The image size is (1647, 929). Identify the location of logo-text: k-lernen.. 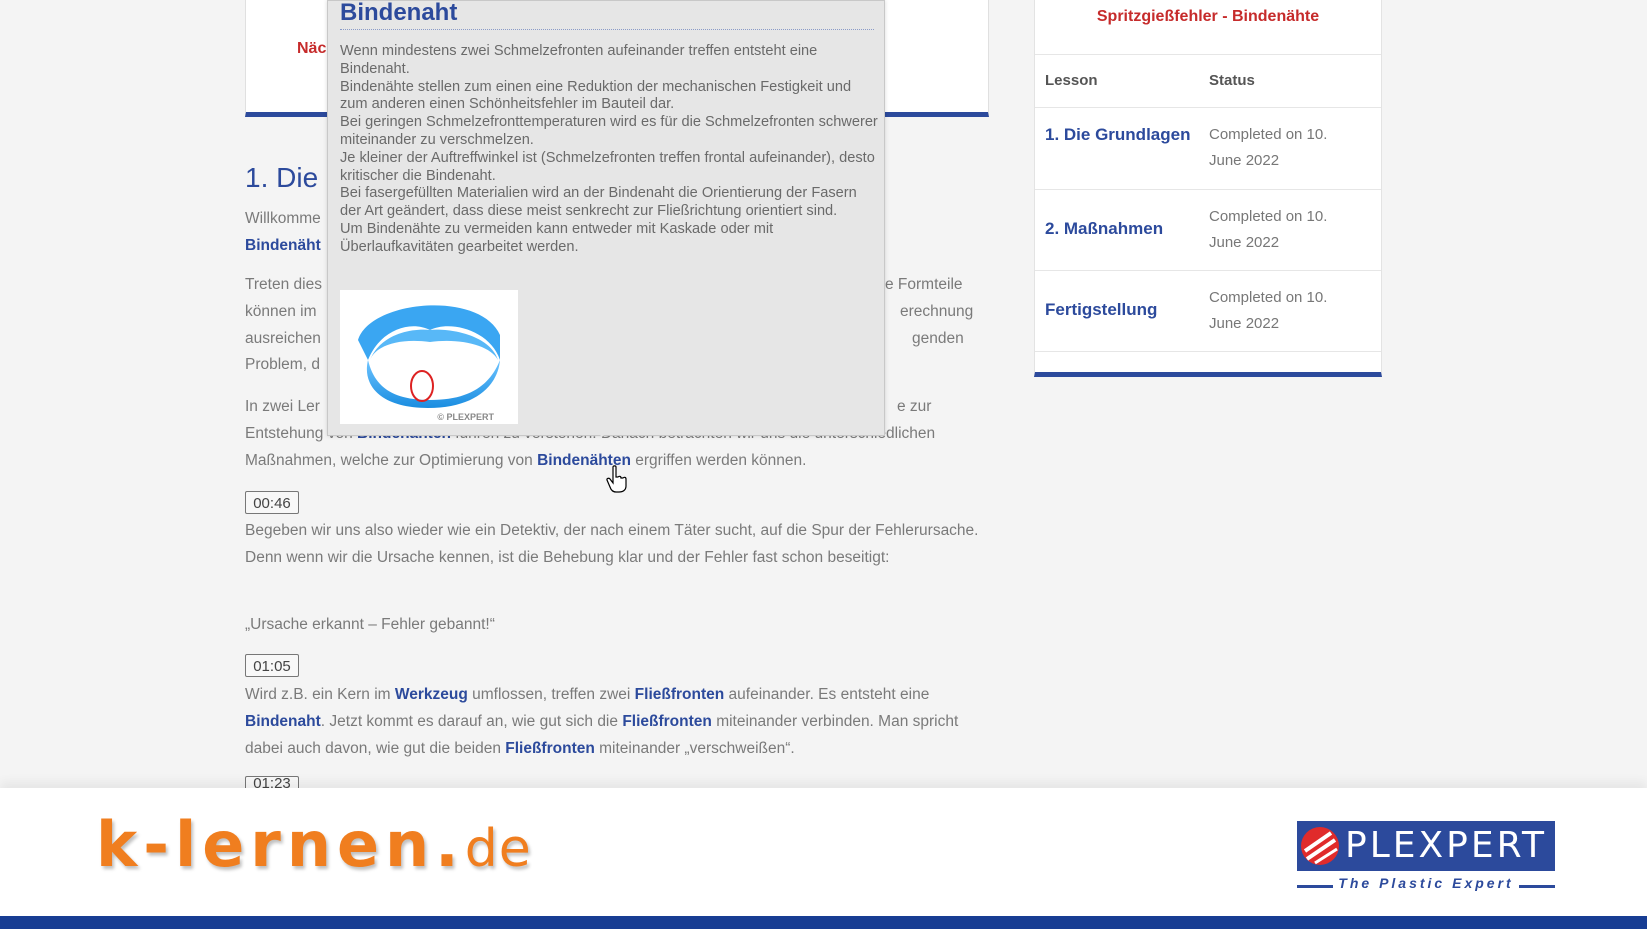
(280, 844).